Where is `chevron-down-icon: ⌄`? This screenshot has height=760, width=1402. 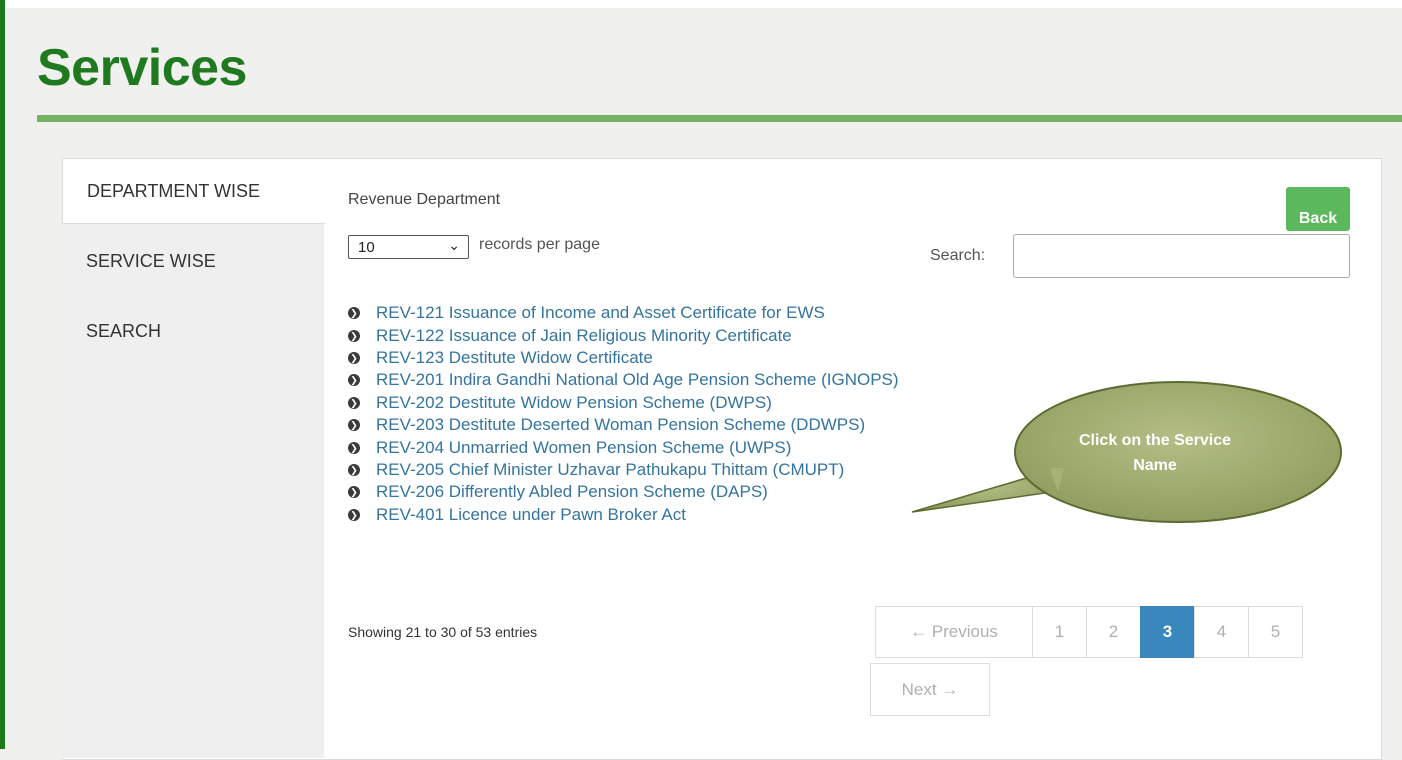
chevron-down-icon: ⌄ is located at coordinates (454, 245).